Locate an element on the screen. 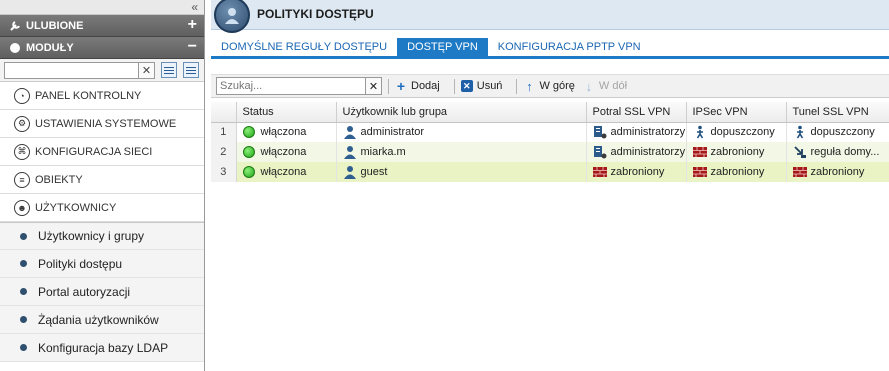  tab-domyslne-reguly: DOMYŚLNE REGUŁY DOSTĘPU is located at coordinates (304, 47).